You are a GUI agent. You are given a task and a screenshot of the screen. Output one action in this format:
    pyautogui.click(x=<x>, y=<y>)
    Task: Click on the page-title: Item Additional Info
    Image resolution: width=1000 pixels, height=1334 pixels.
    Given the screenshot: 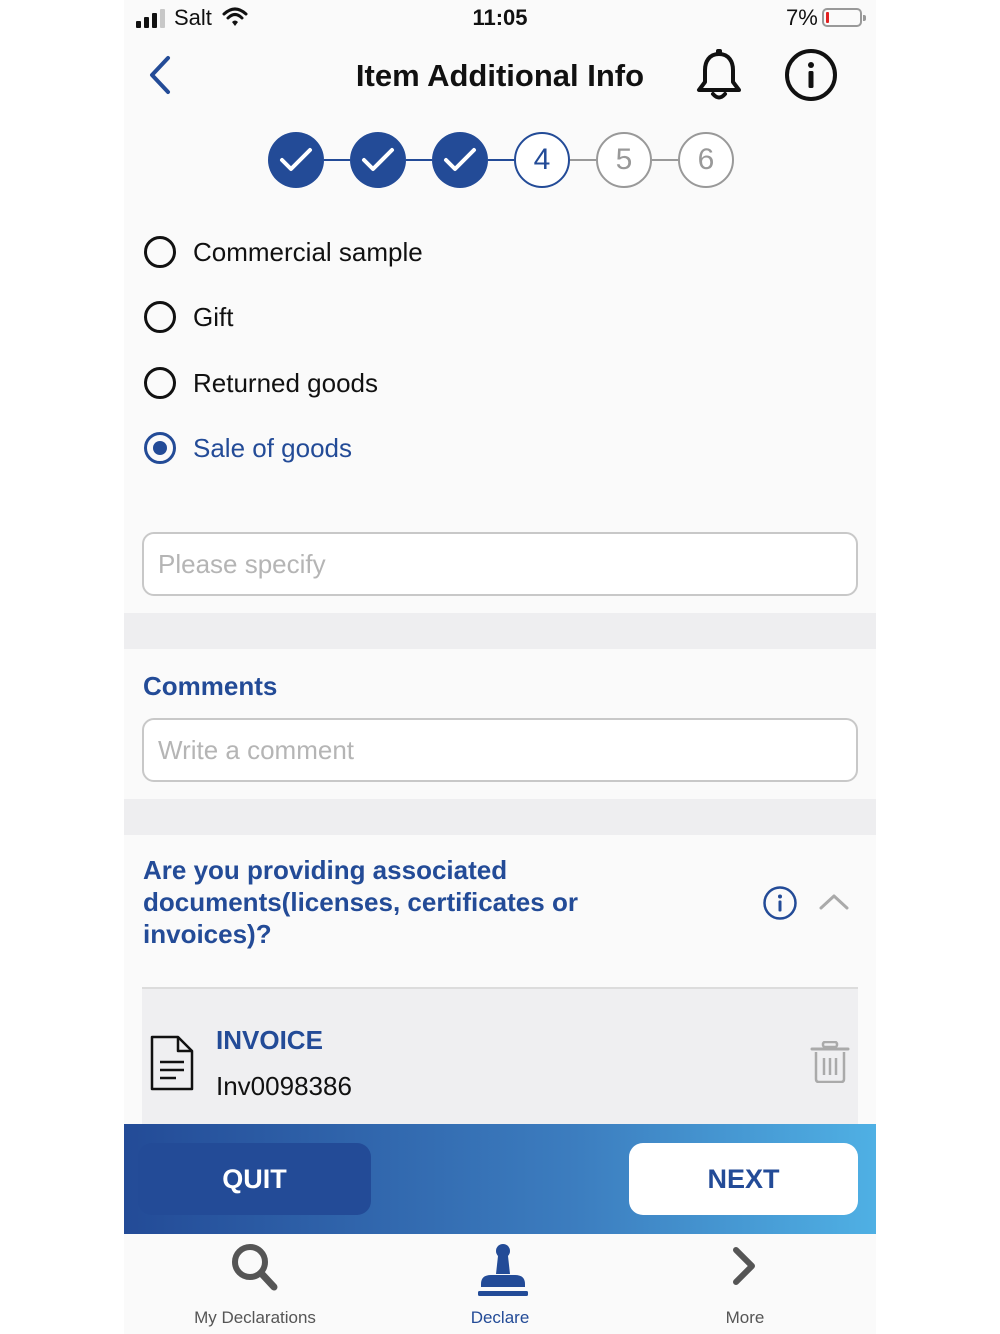 What is the action you would take?
    pyautogui.click(x=500, y=75)
    